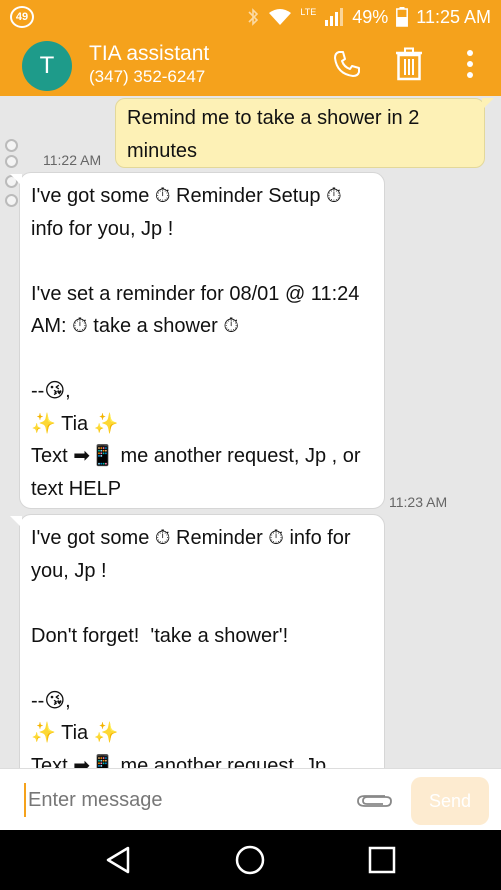  What do you see at coordinates (374, 800) in the screenshot?
I see `attachment-icon` at bounding box center [374, 800].